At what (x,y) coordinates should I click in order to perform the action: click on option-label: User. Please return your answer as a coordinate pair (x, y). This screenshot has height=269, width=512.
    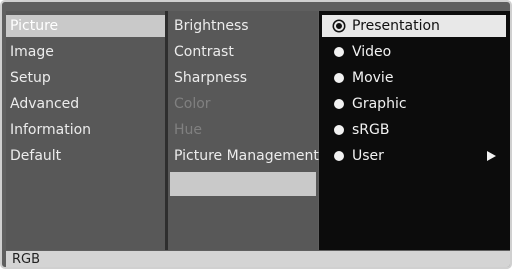
    Looking at the image, I should click on (368, 156).